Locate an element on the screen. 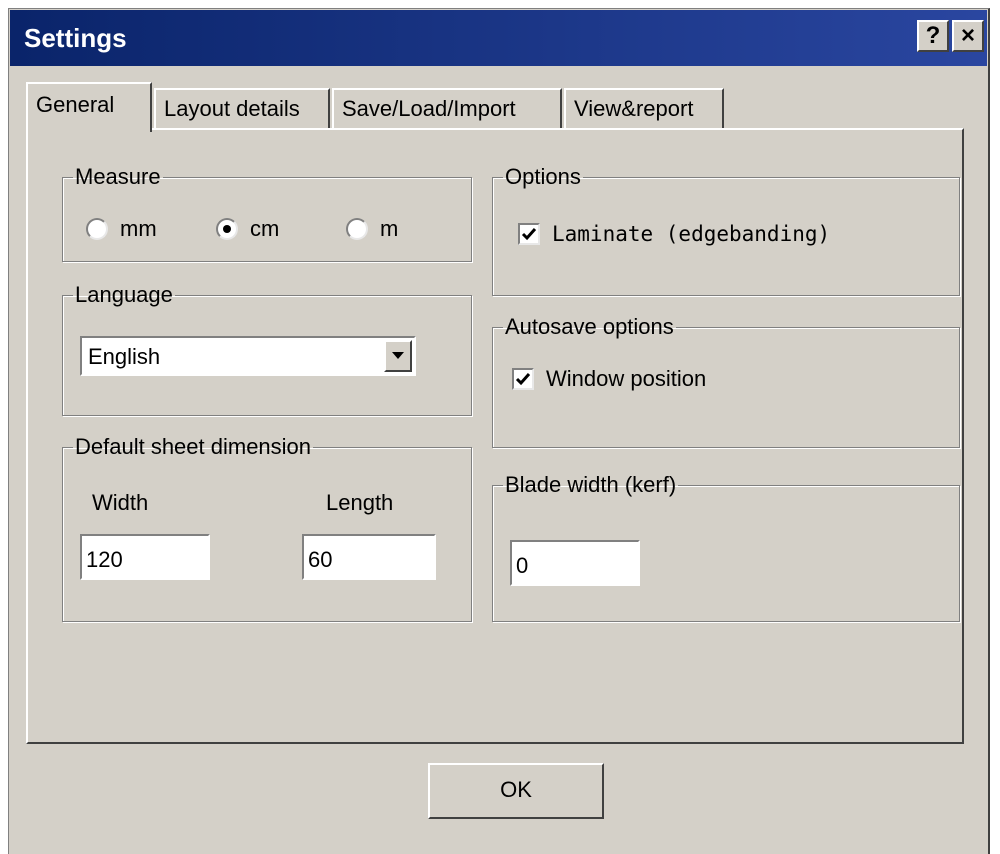 This screenshot has height=854, width=1000. blade-width-input is located at coordinates (575, 563).